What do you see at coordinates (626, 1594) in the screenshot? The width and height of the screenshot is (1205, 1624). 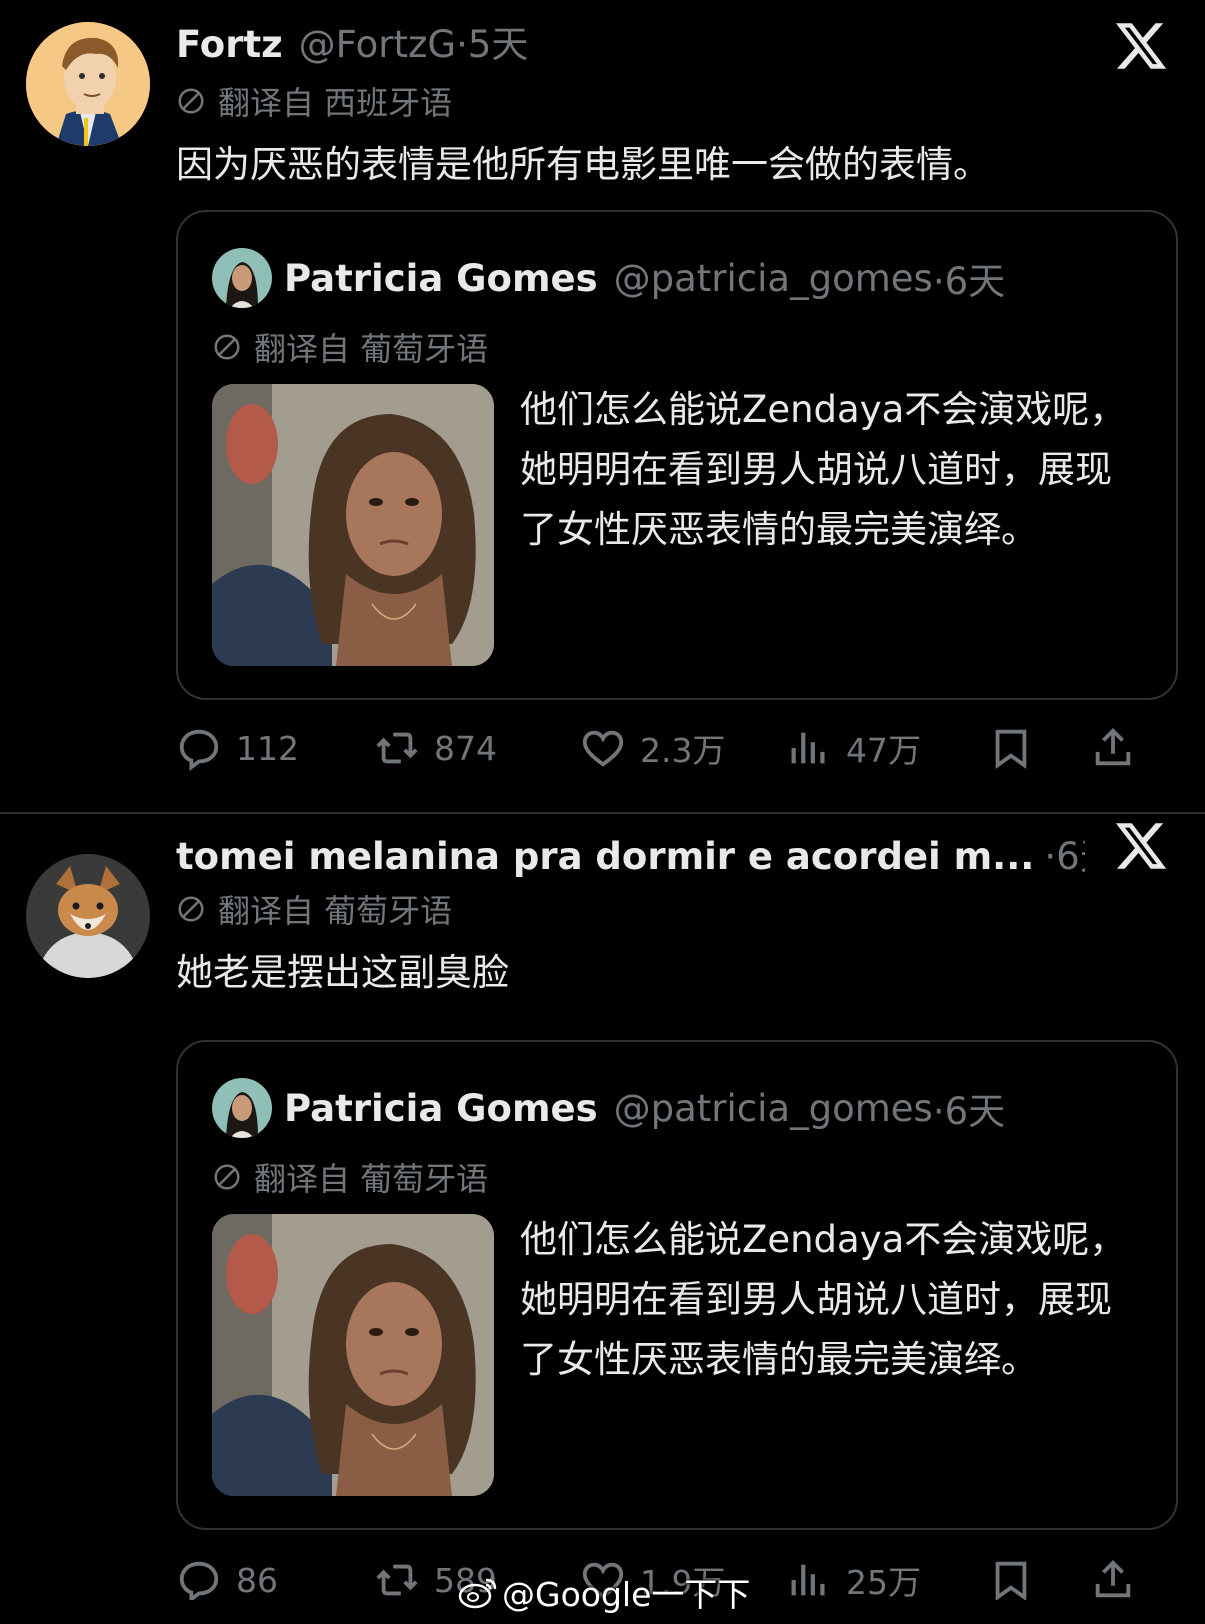 I see `watermark-text: @Google一下下` at bounding box center [626, 1594].